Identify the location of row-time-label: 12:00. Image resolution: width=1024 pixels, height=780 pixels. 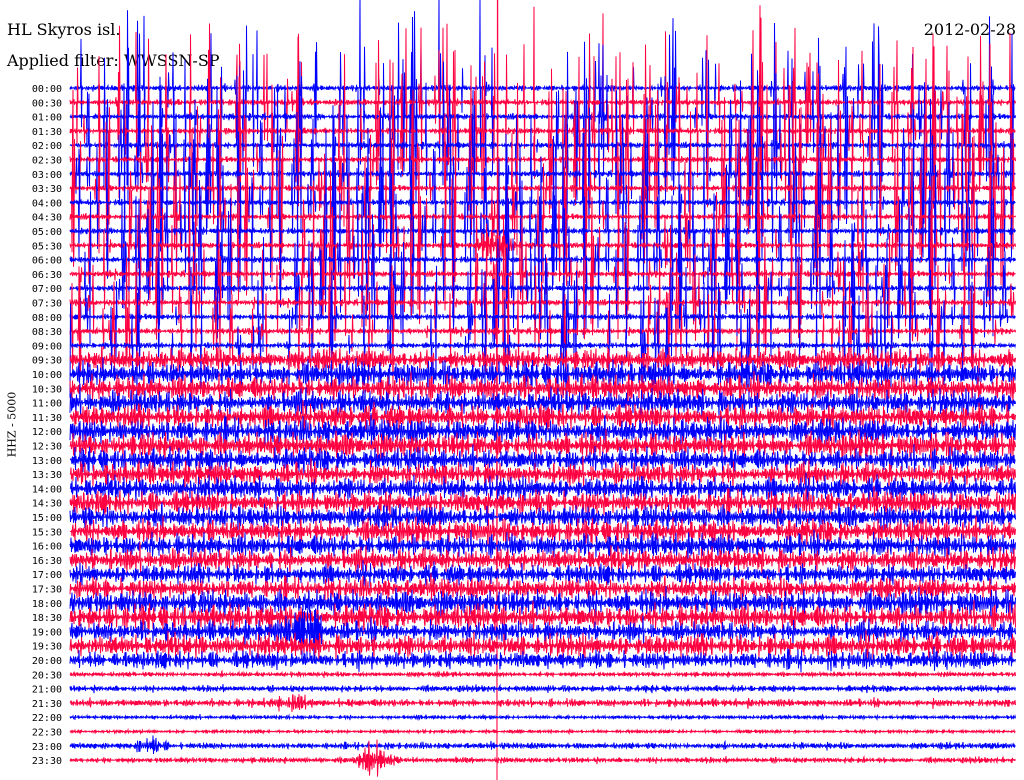
(47, 432).